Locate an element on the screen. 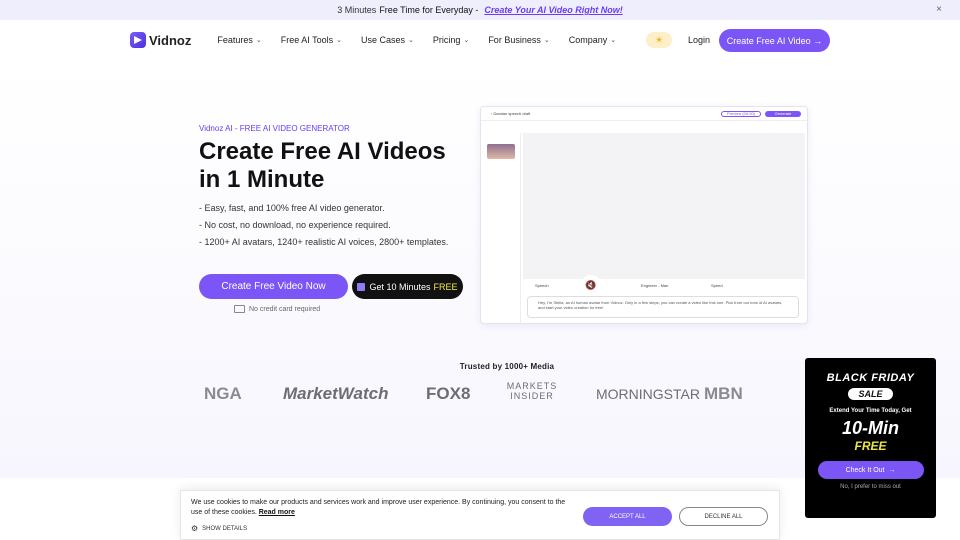  nav-item-company: Company ⌄ is located at coordinates (592, 40).